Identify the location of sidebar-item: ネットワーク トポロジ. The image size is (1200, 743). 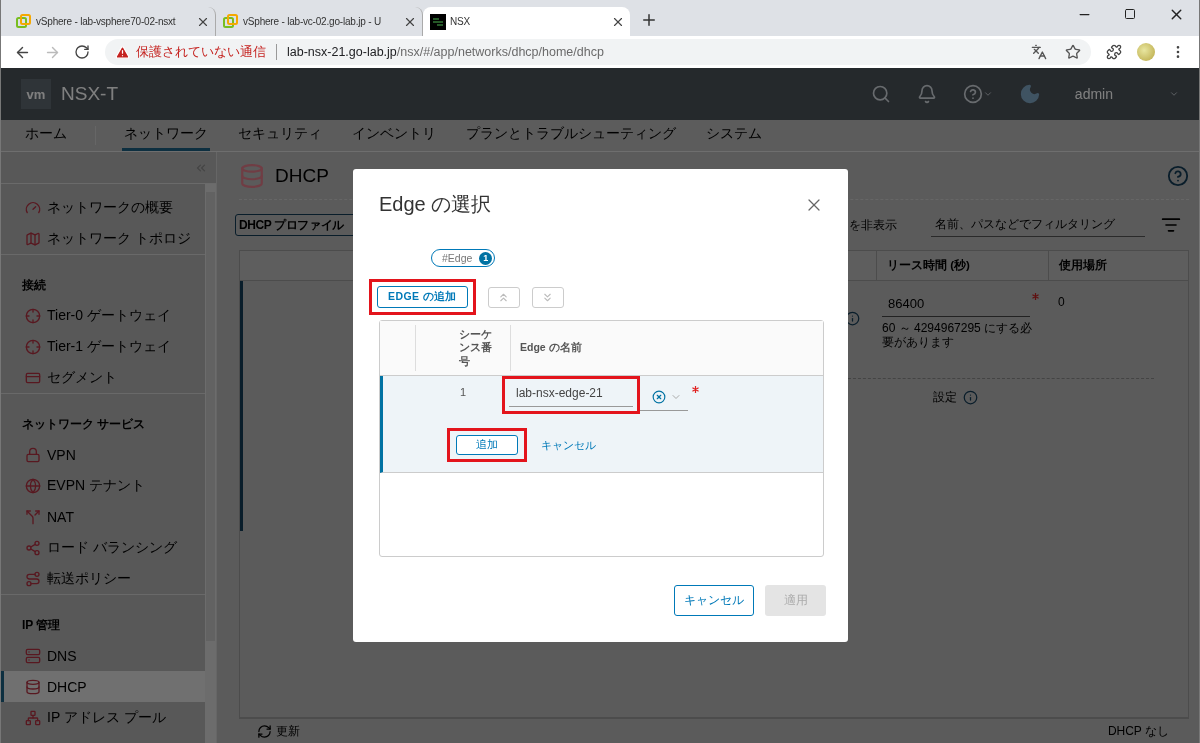
(103, 238).